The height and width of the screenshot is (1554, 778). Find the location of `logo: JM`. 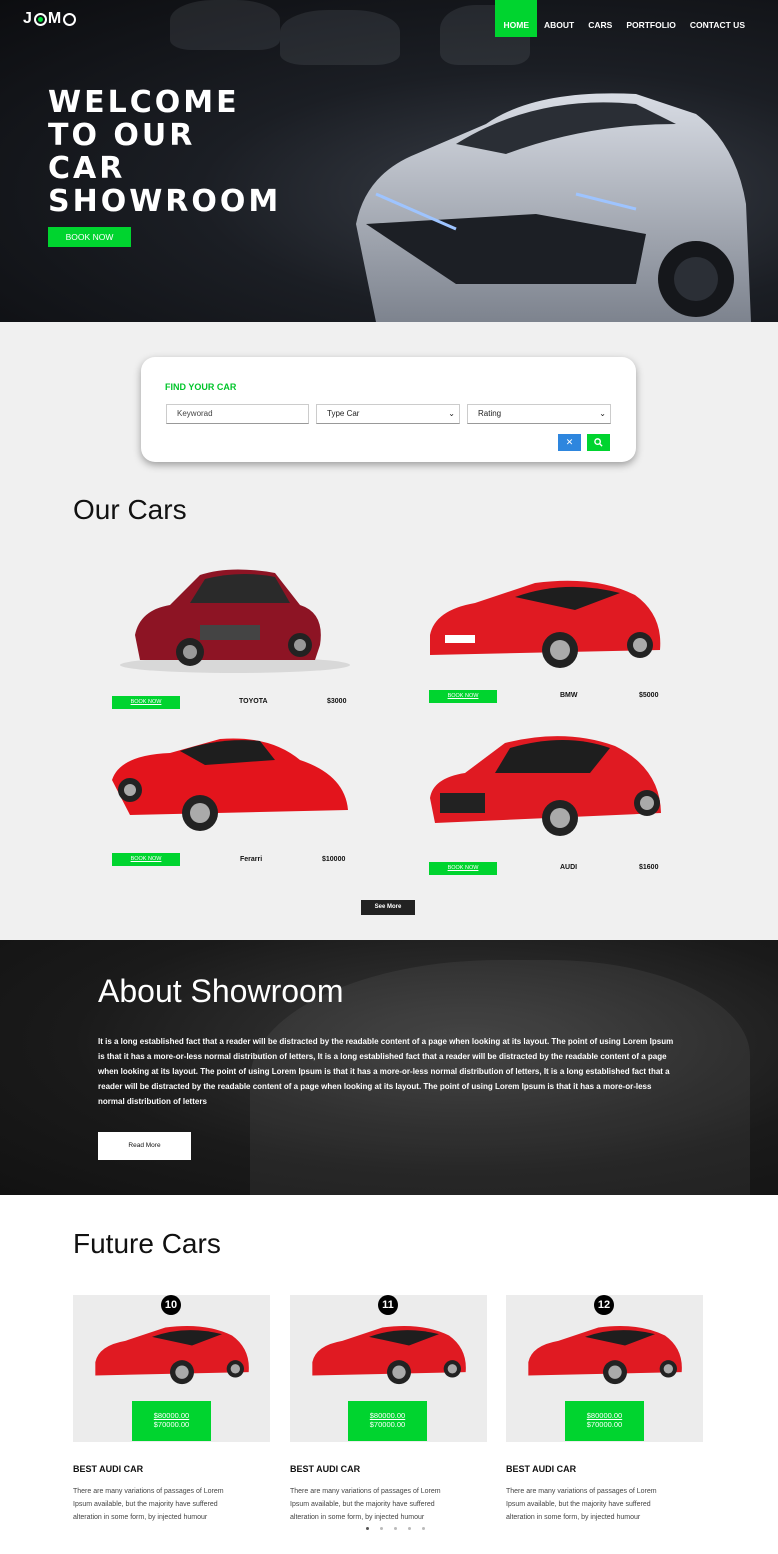

logo: JM is located at coordinates (50, 19).